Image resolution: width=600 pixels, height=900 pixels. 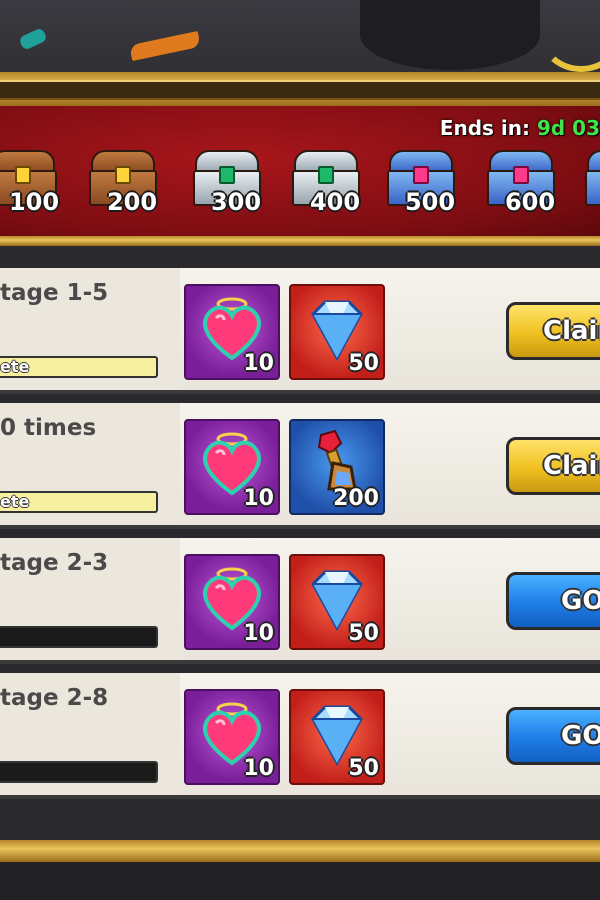 What do you see at coordinates (568, 128) in the screenshot?
I see `ends-time: 9d 03` at bounding box center [568, 128].